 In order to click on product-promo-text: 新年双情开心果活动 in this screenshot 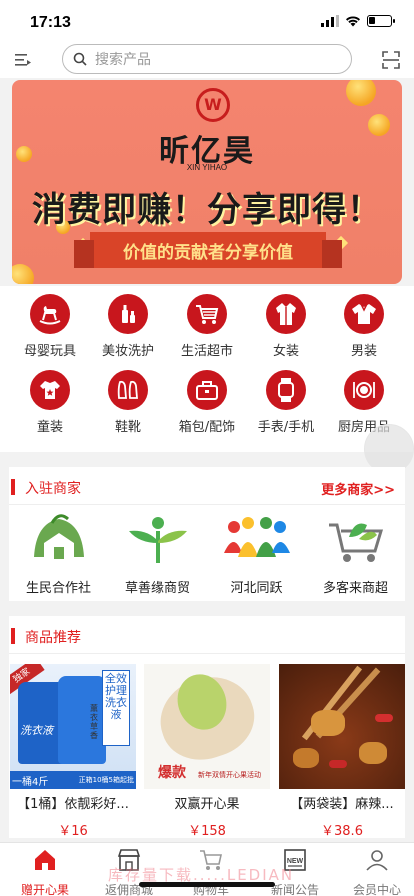, I will do `click(229, 775)`.